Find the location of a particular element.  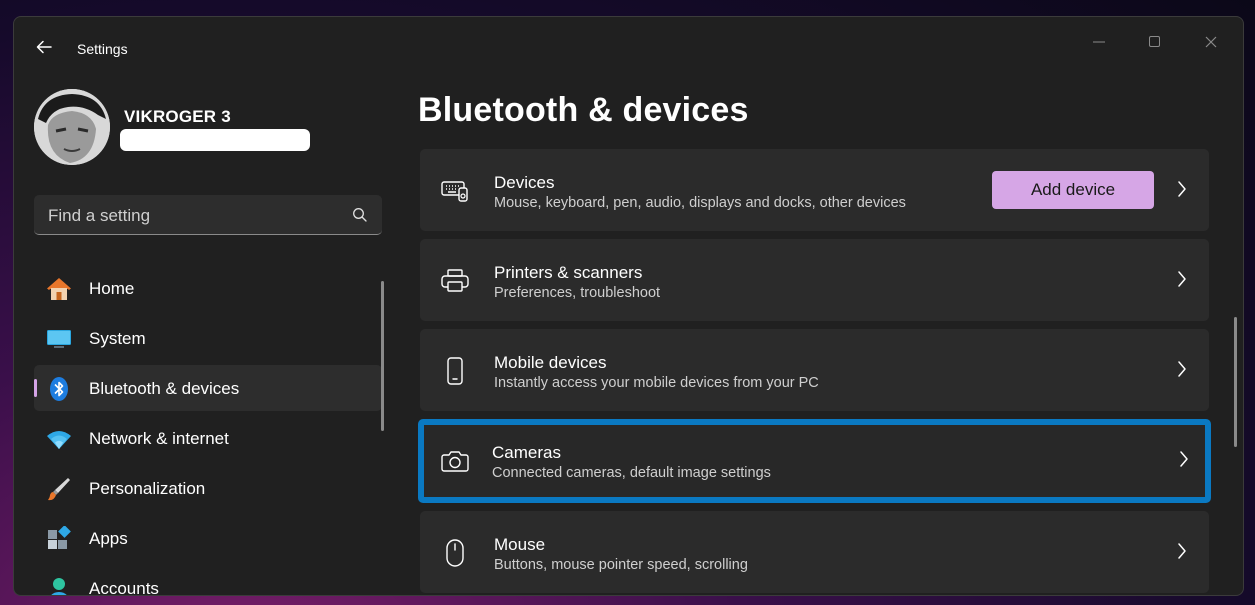

avatar is located at coordinates (72, 127).